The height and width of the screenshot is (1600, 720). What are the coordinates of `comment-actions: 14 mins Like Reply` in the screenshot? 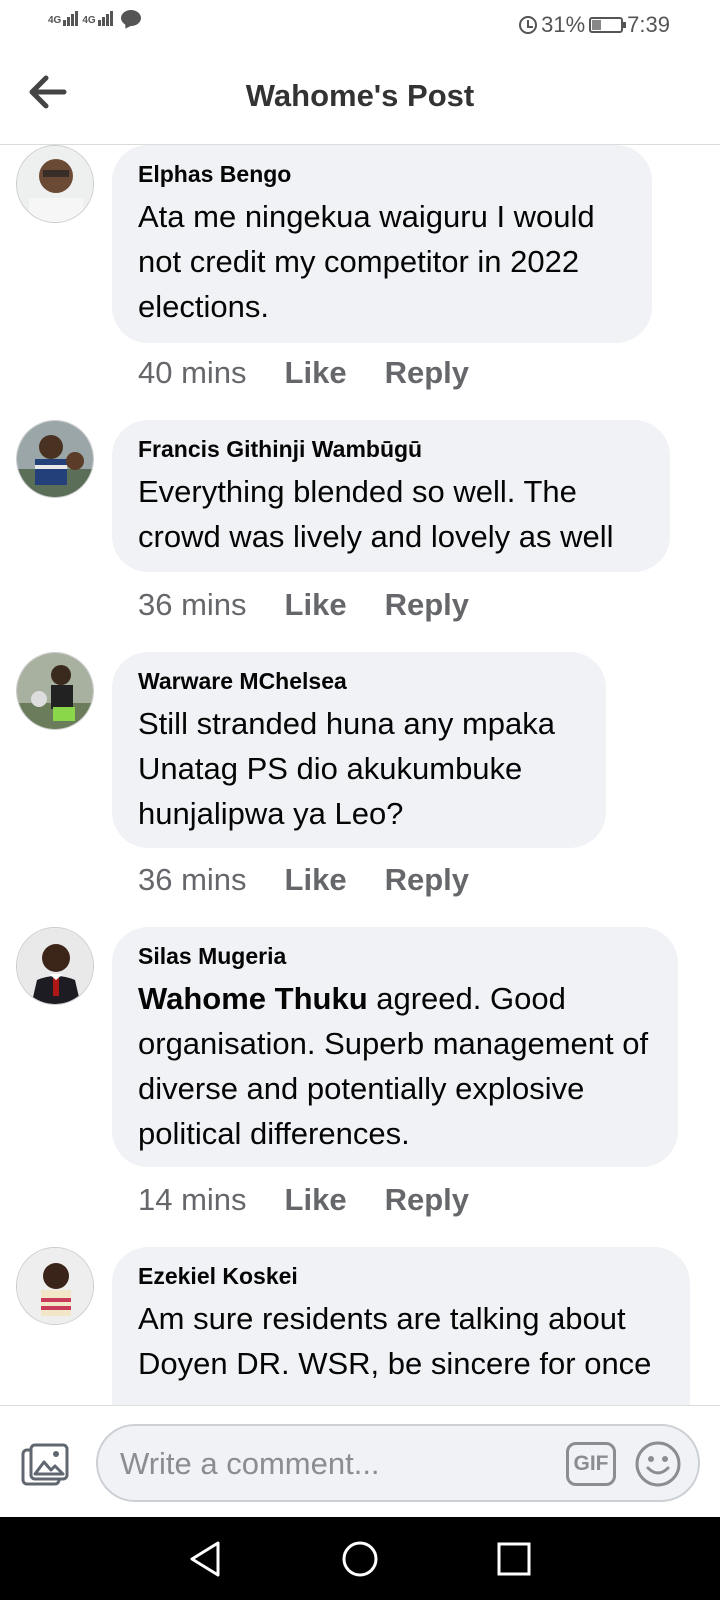 It's located at (303, 1200).